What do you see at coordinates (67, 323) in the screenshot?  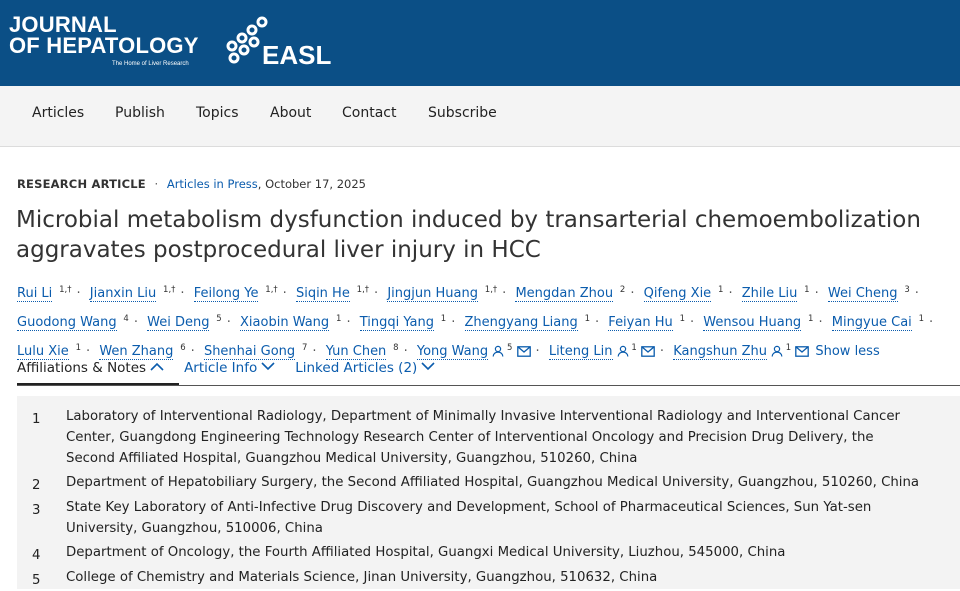 I see `author-name: Guodong Wang` at bounding box center [67, 323].